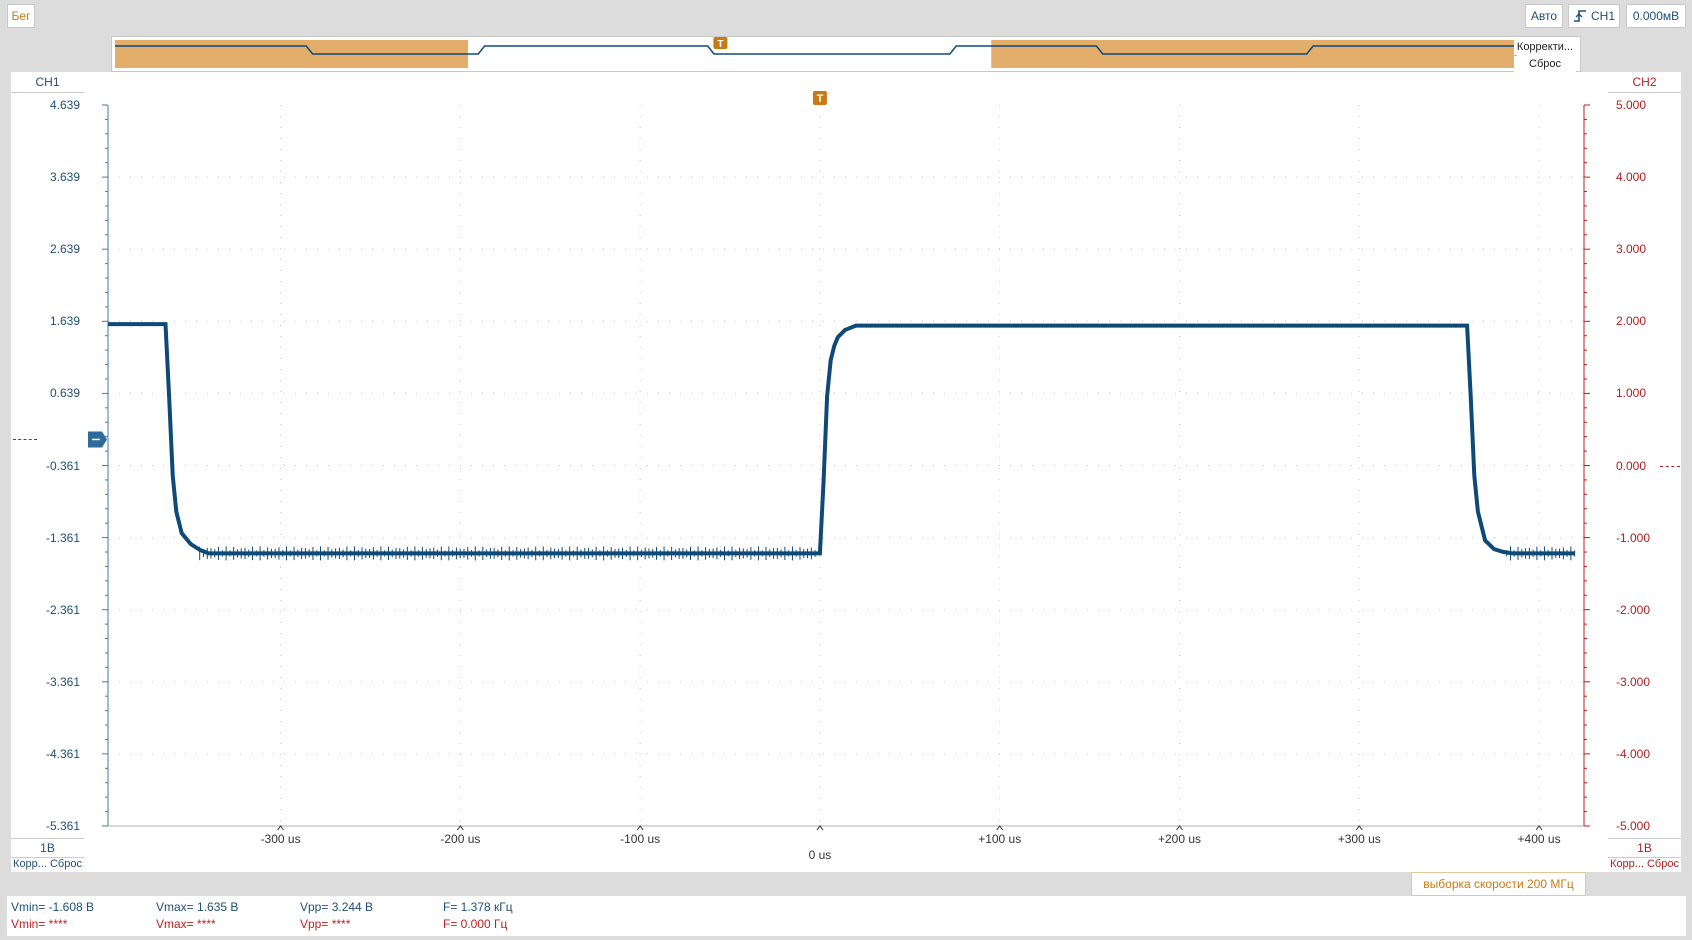 The height and width of the screenshot is (940, 1692). Describe the element at coordinates (1644, 848) in the screenshot. I see `ch2-scale: 1В` at that location.